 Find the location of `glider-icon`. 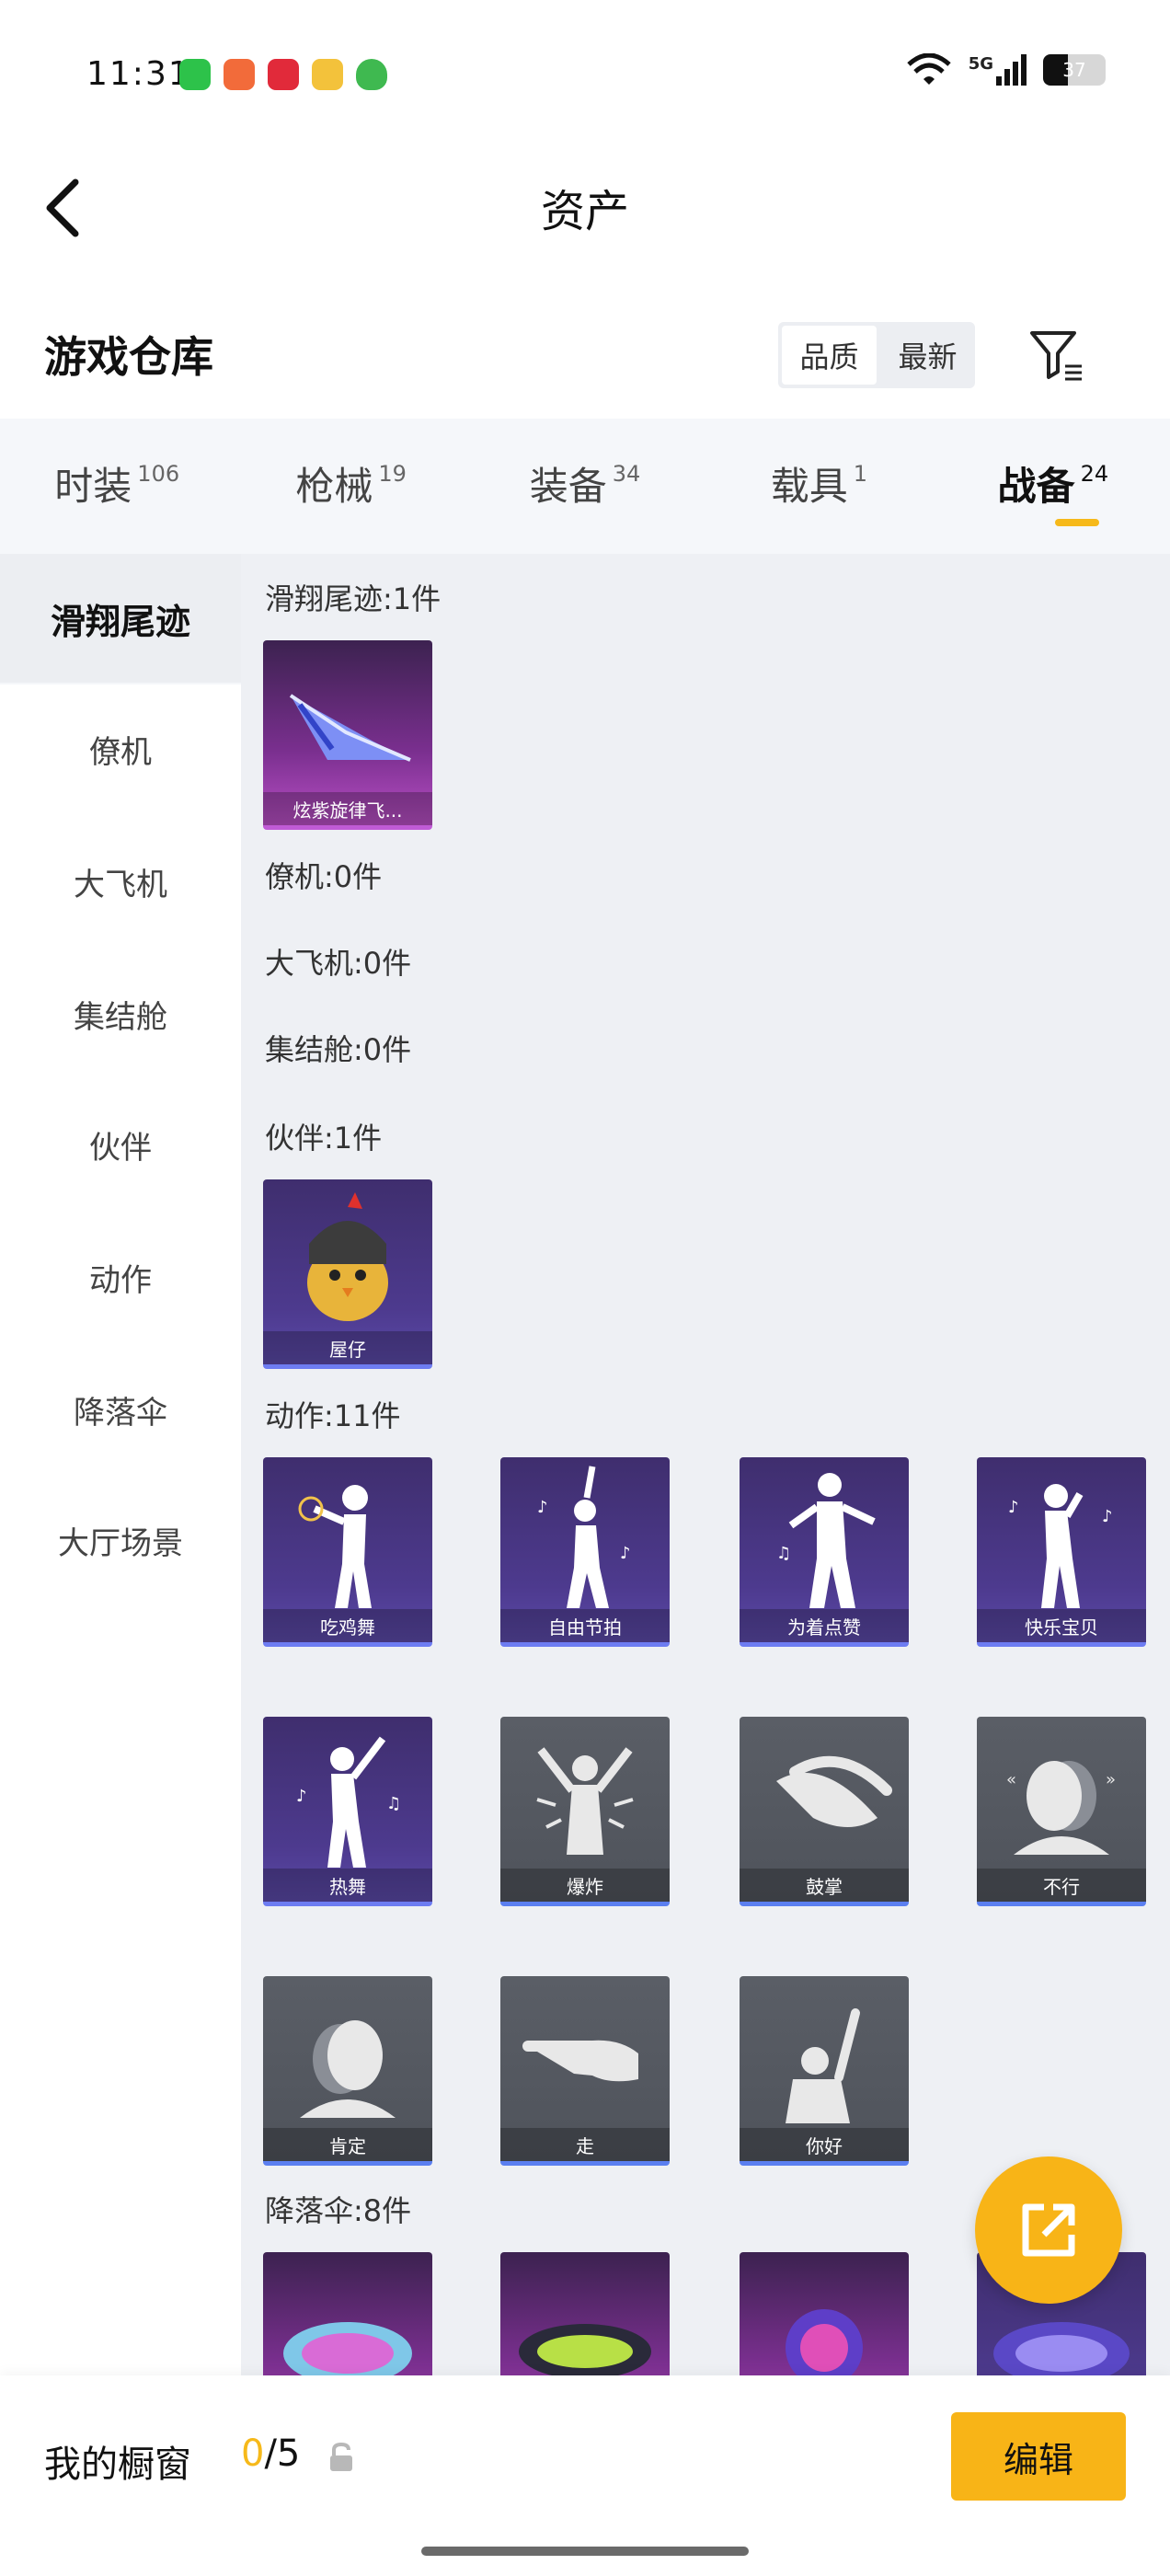

glider-icon is located at coordinates (350, 728).